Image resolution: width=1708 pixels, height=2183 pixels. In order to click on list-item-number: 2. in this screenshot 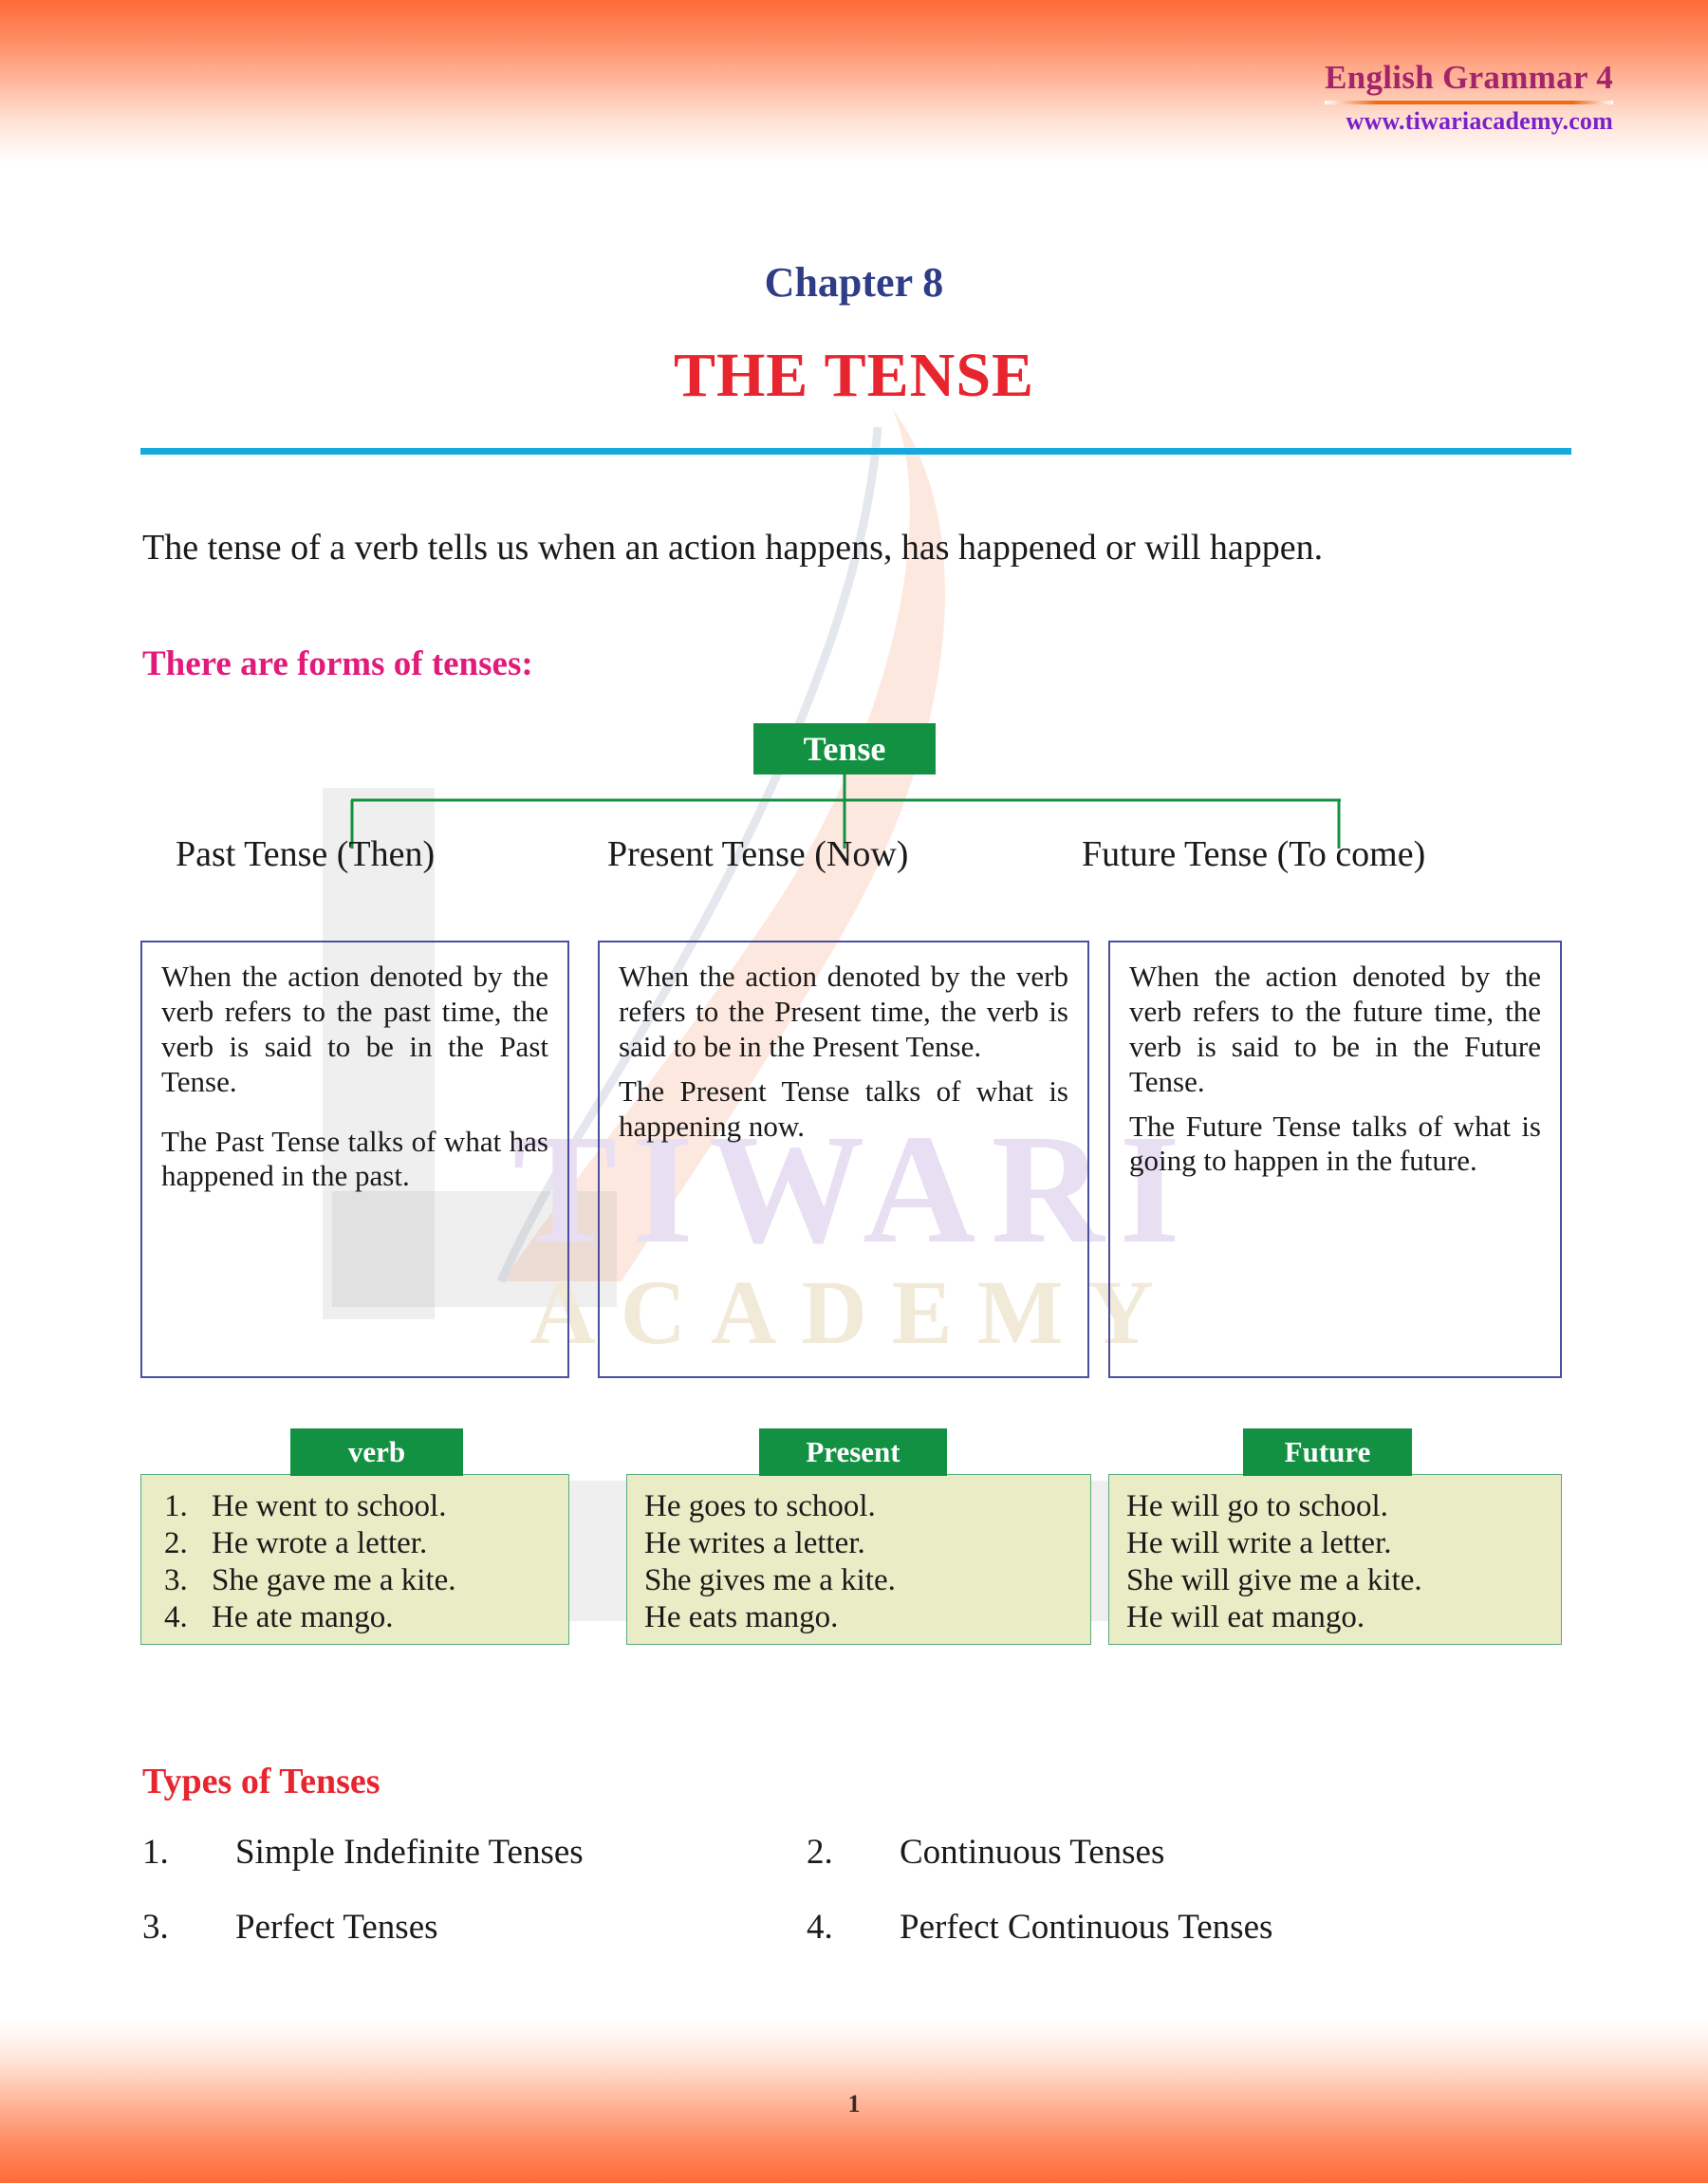, I will do `click(176, 1542)`.